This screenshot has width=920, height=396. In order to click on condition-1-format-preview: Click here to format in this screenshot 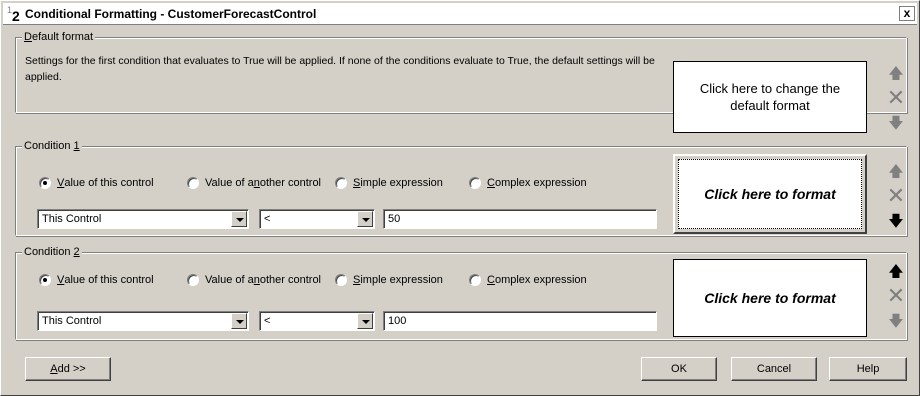, I will do `click(770, 194)`.